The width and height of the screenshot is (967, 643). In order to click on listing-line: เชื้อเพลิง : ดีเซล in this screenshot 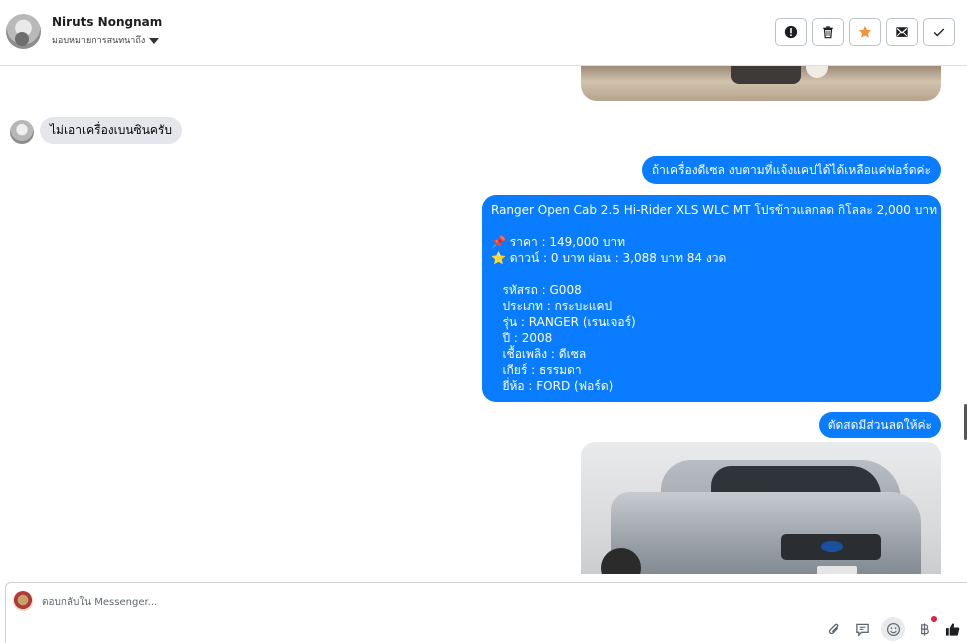, I will do `click(539, 354)`.